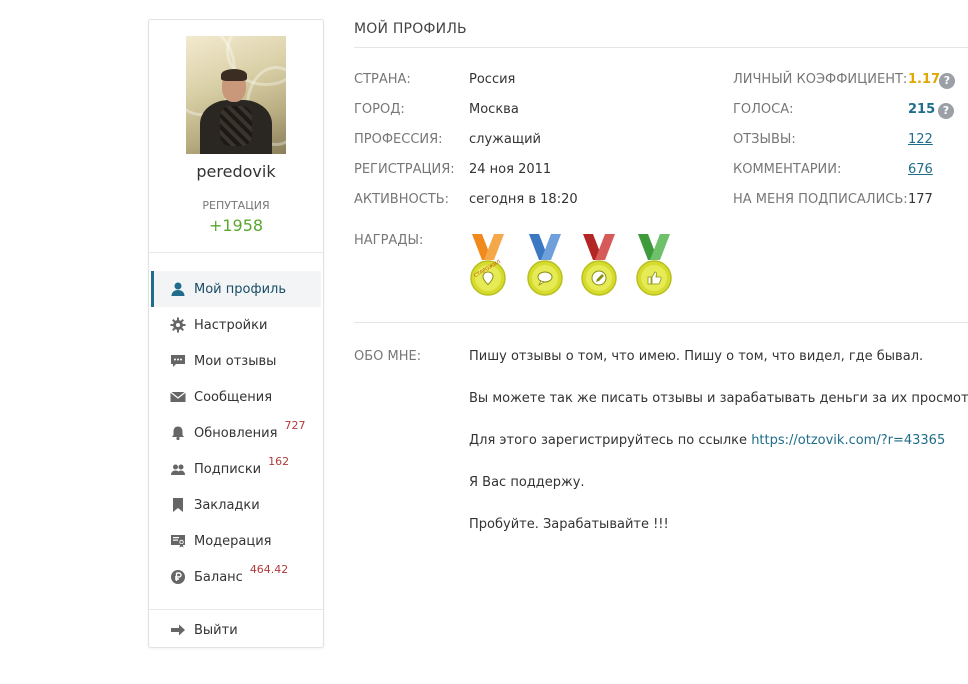 The width and height of the screenshot is (968, 684). What do you see at coordinates (763, 109) in the screenshot?
I see `stat-label-votes: ГОЛОСА:` at bounding box center [763, 109].